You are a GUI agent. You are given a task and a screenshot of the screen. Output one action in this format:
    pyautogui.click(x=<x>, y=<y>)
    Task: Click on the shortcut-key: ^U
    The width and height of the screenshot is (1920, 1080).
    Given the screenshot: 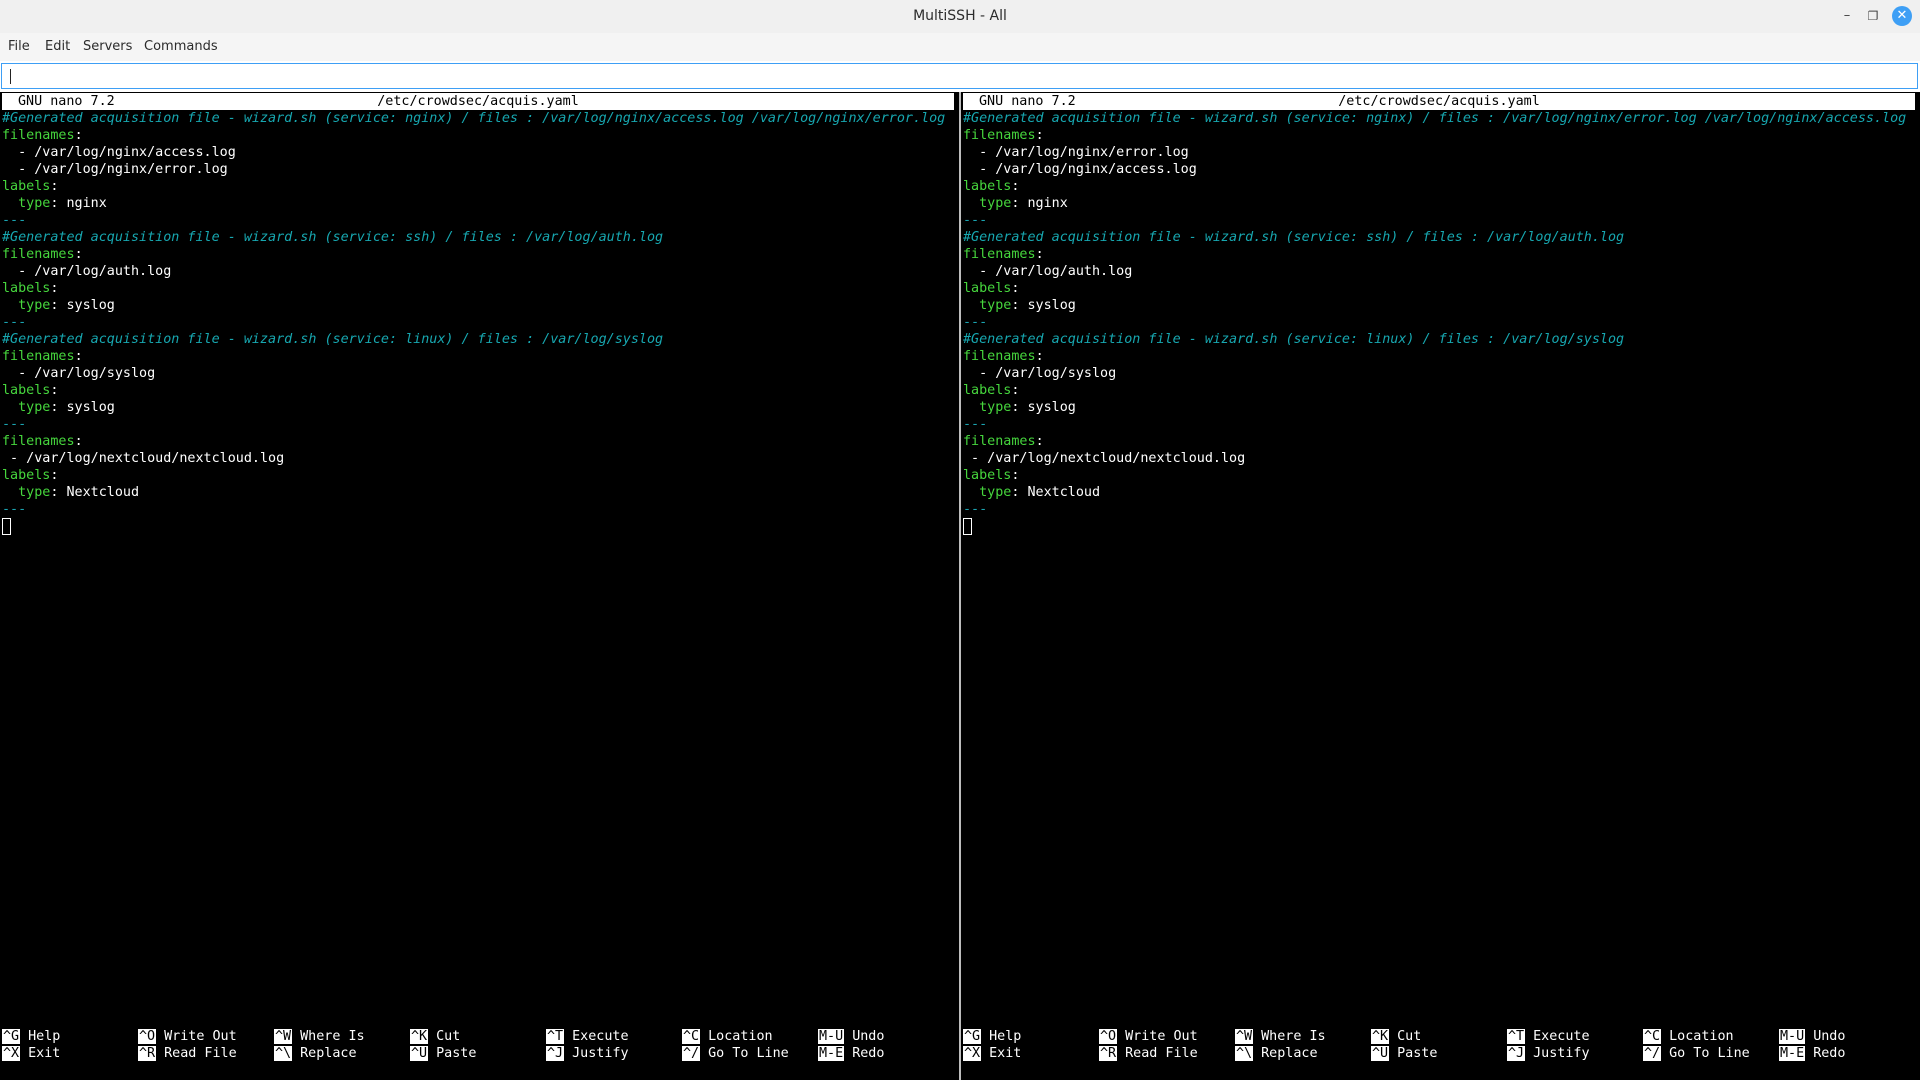 What is the action you would take?
    pyautogui.click(x=419, y=1053)
    